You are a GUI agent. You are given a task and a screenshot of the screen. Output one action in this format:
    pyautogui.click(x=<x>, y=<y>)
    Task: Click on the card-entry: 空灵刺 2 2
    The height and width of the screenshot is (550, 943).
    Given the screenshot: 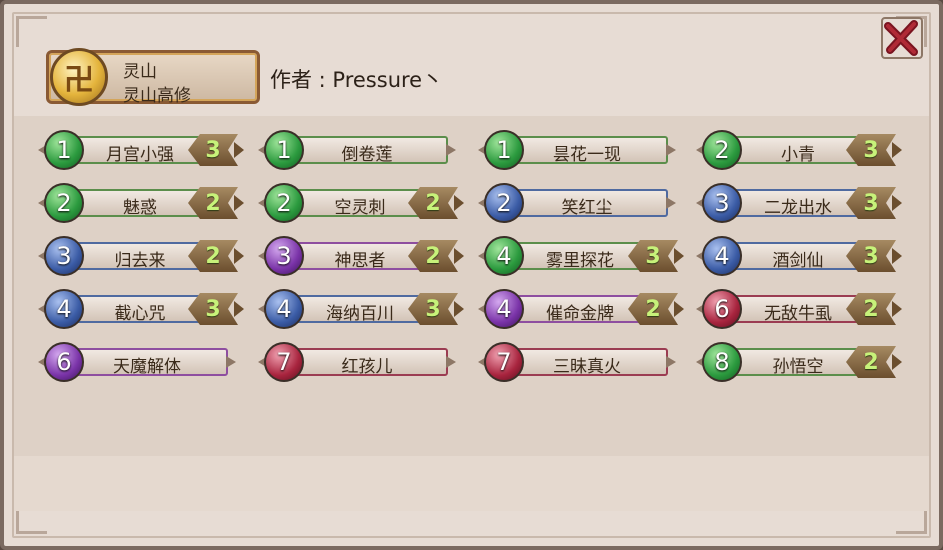 What is the action you would take?
    pyautogui.click(x=363, y=203)
    